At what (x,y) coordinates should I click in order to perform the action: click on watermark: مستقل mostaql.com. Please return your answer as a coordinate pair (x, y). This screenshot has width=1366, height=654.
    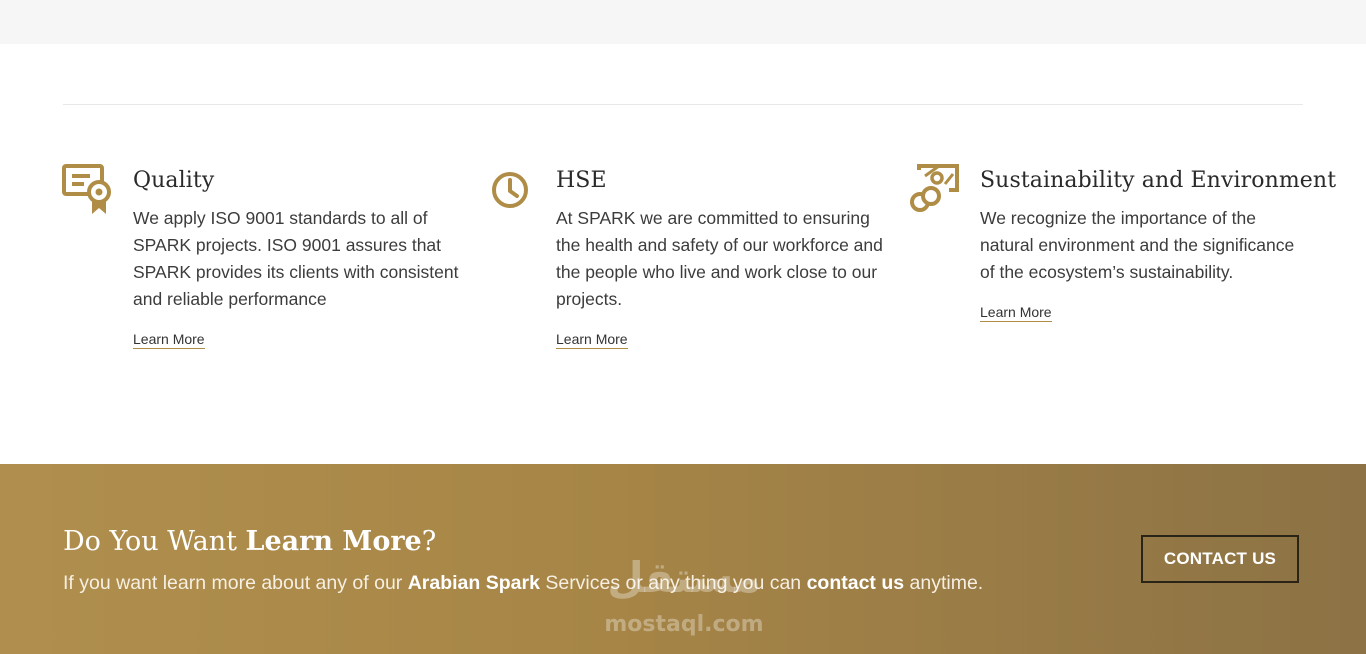
    Looking at the image, I should click on (684, 595).